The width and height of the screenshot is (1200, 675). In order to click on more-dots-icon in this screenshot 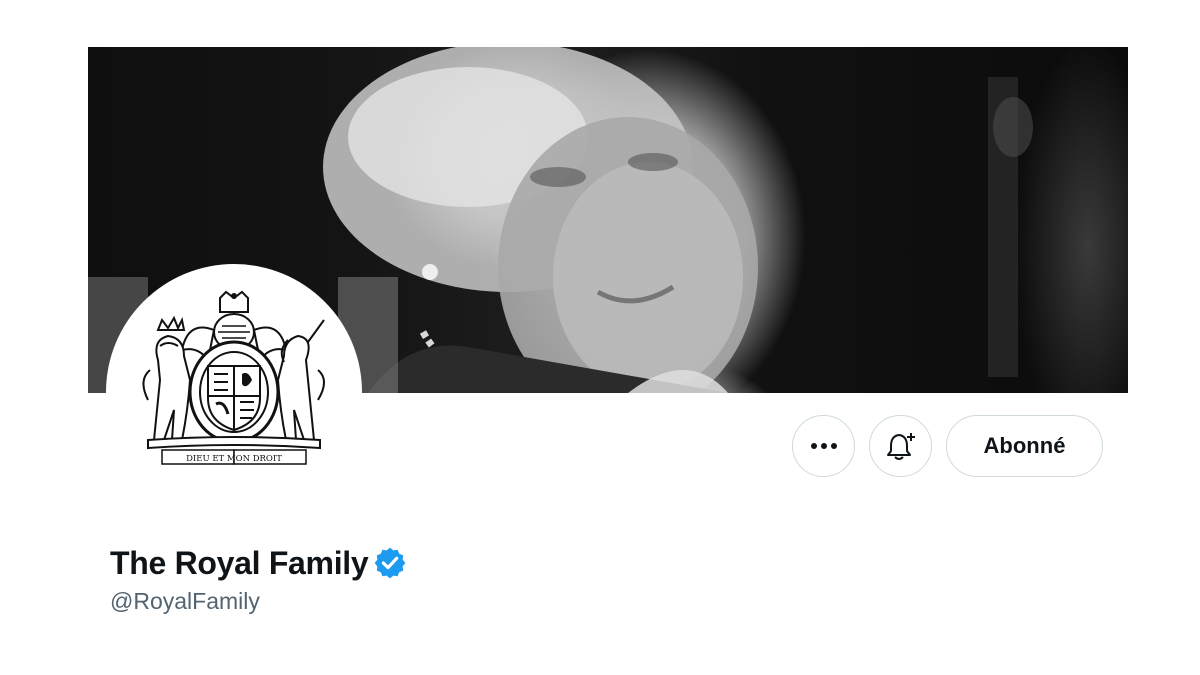, I will do `click(823, 446)`.